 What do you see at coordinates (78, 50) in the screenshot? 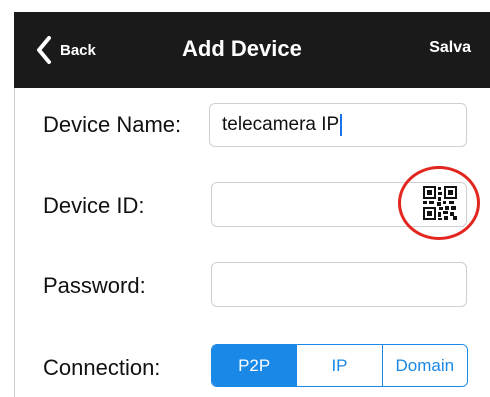
I see `back-label: Back` at bounding box center [78, 50].